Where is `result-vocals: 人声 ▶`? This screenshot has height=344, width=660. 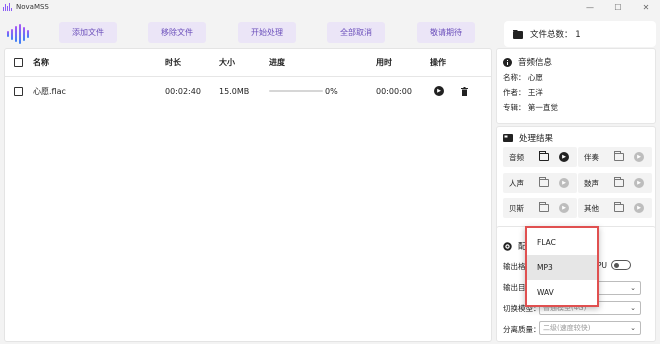 result-vocals: 人声 ▶ is located at coordinates (540, 183).